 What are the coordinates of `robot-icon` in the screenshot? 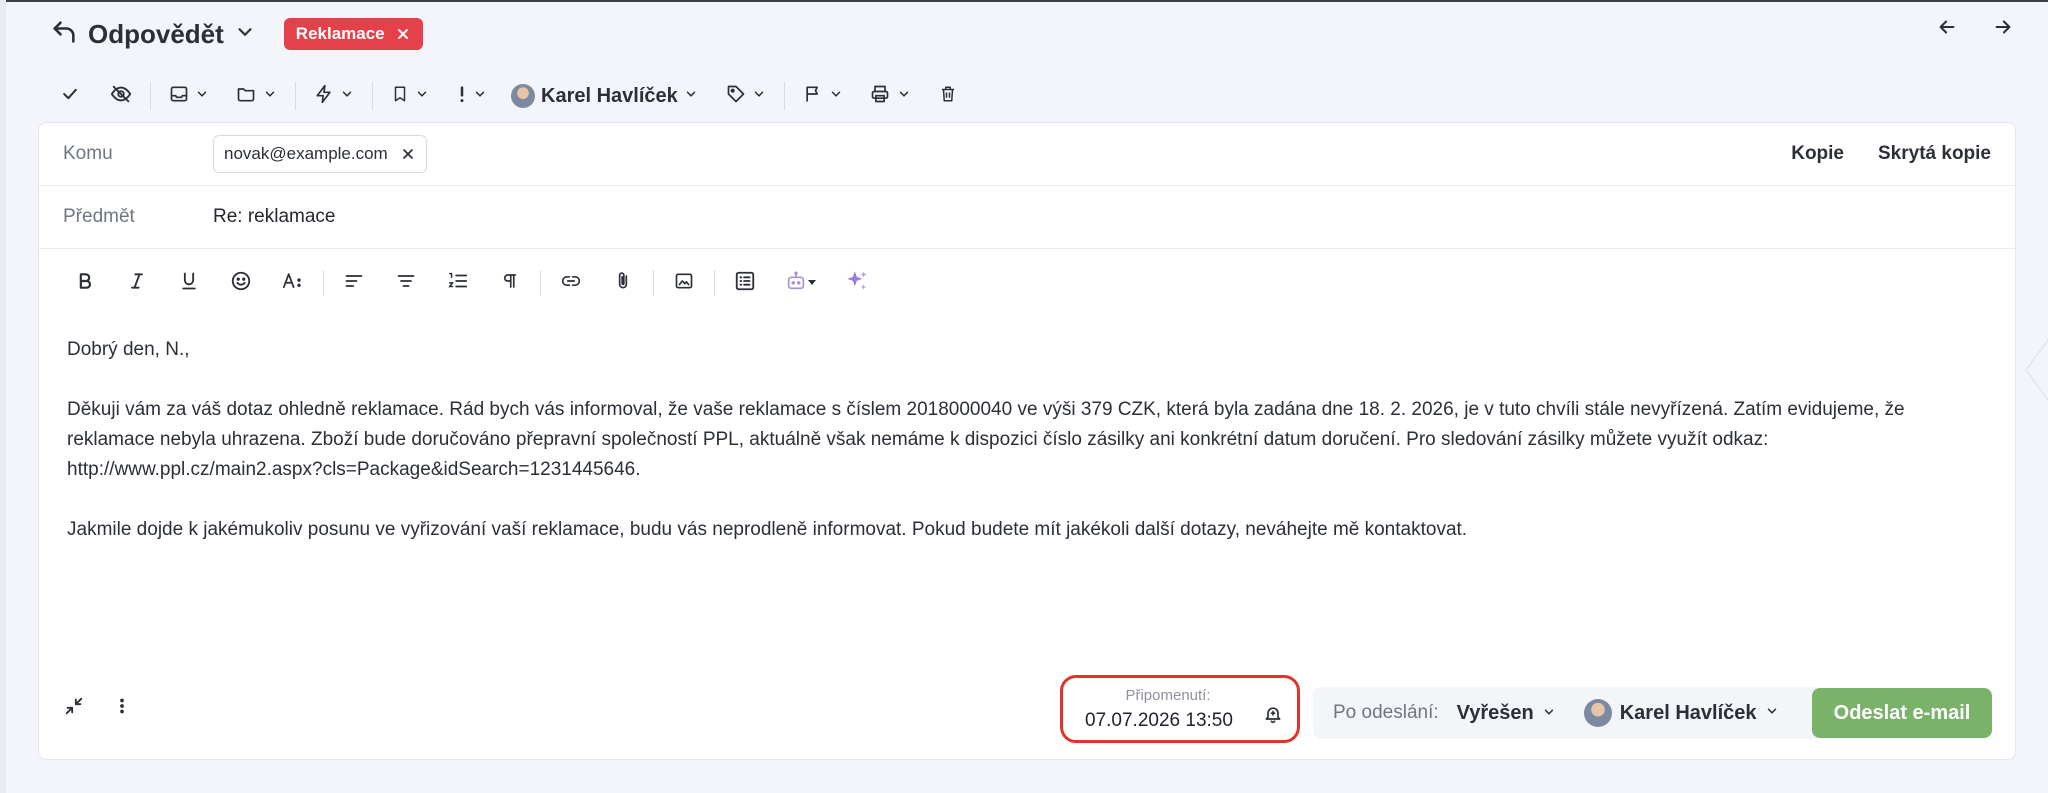 It's located at (796, 283).